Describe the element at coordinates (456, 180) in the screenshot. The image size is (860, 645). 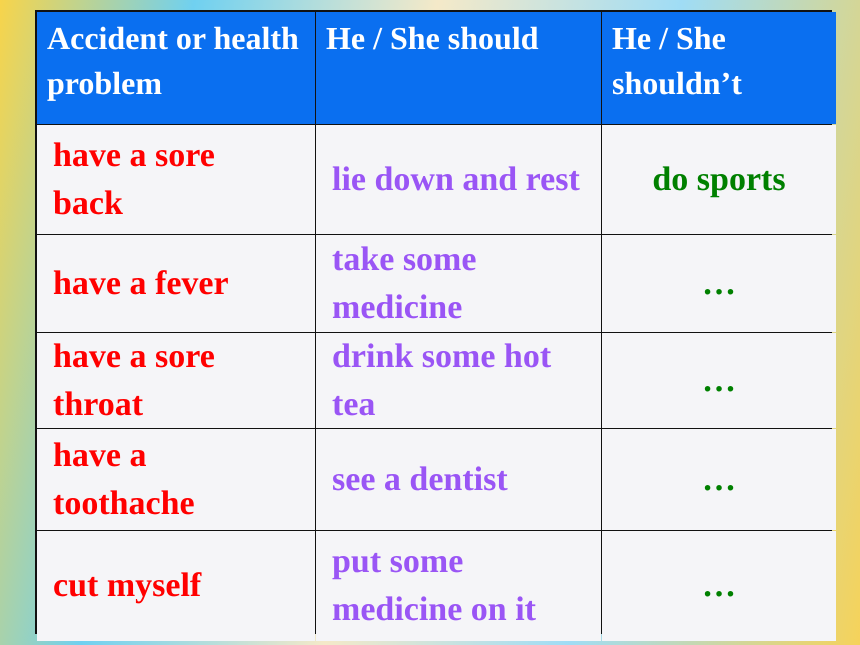
I see `advice-text: lie down and rest` at that location.